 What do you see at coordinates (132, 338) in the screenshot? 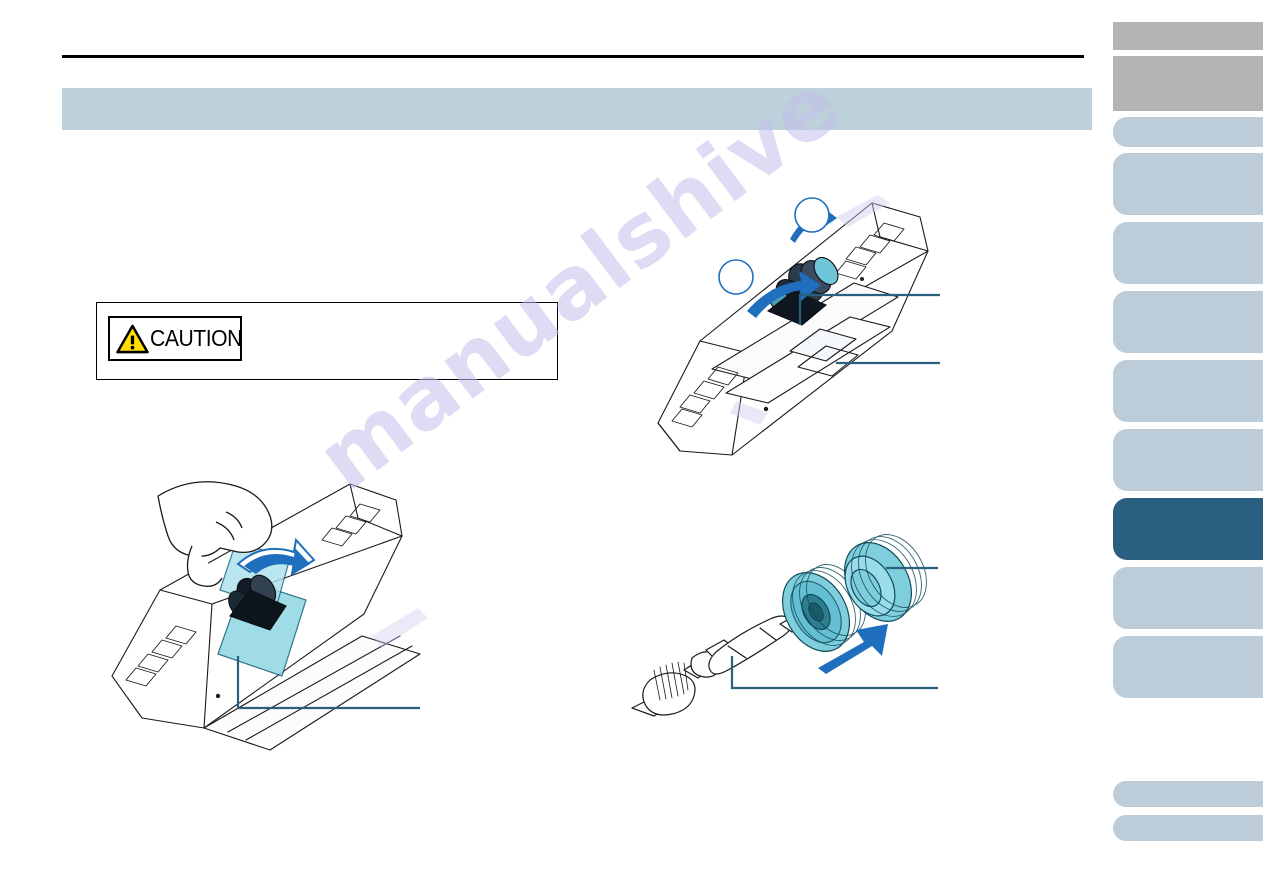
I see `warning-triangle-icon` at bounding box center [132, 338].